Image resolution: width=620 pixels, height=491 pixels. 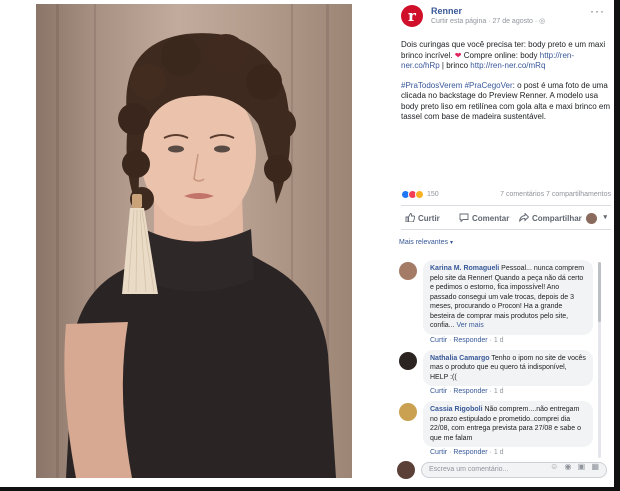 What do you see at coordinates (456, 409) in the screenshot?
I see `commenter-name: Cassia Rigoboli` at bounding box center [456, 409].